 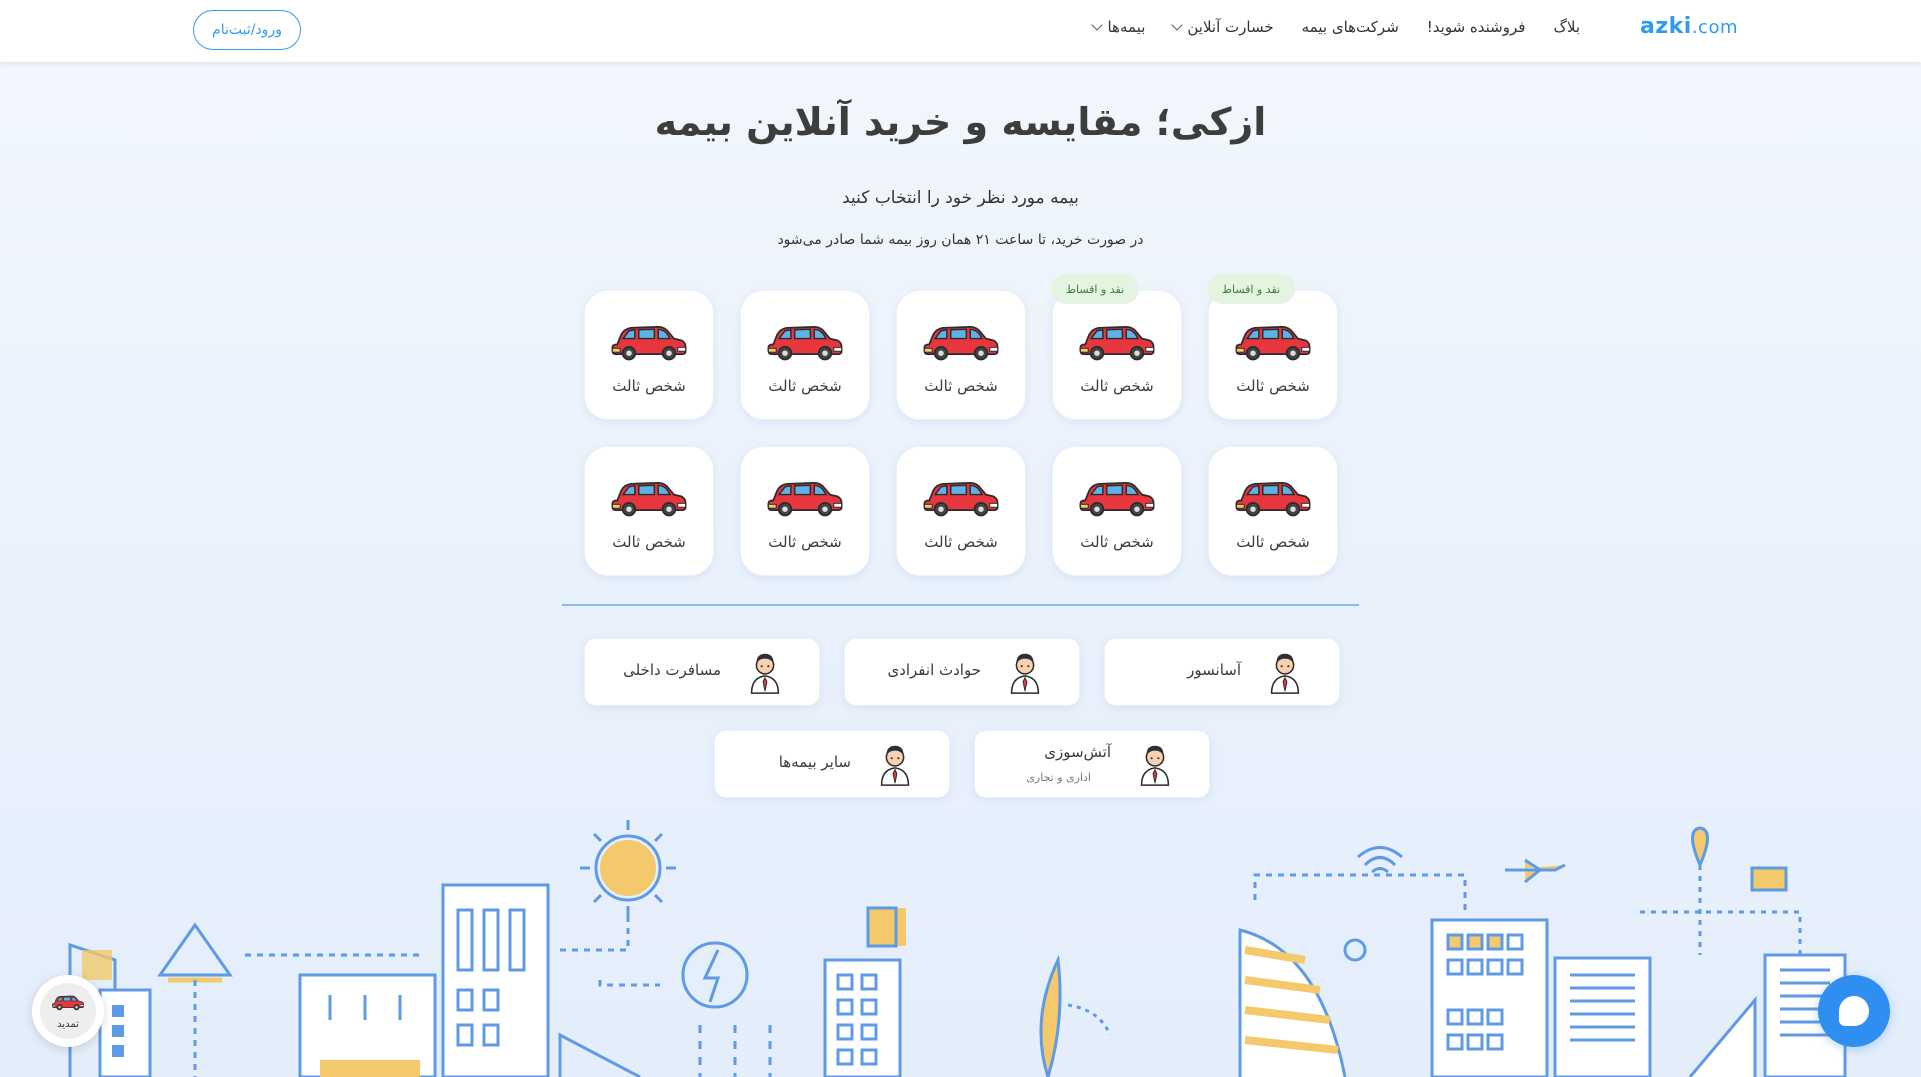 I want to click on other-insurances-card: سایر بیمه‌ها, so click(x=832, y=764).